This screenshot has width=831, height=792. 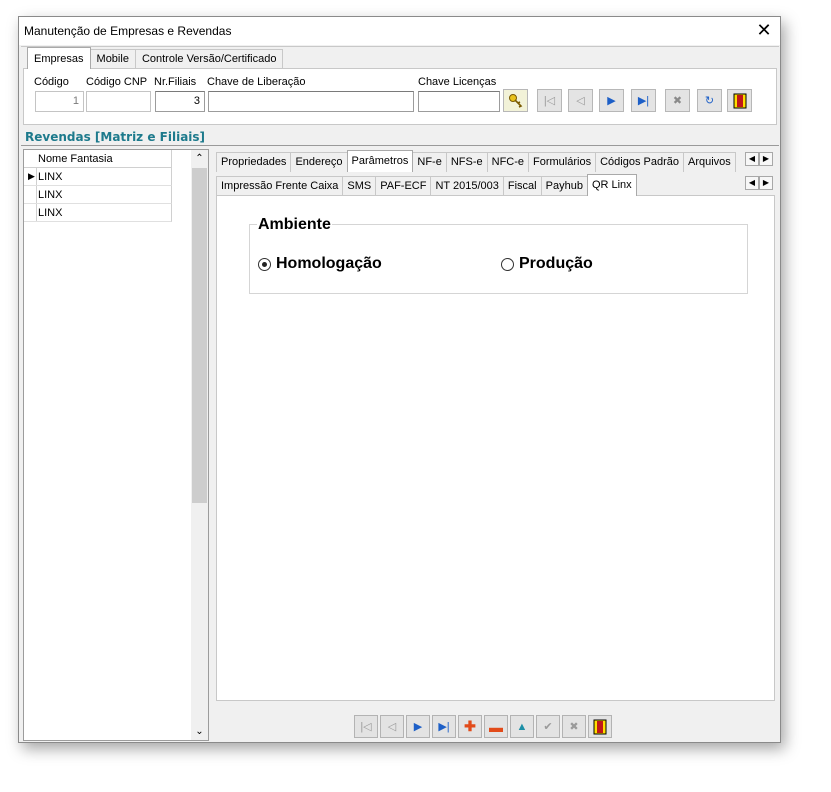 What do you see at coordinates (522, 186) in the screenshot?
I see `tab-fiscal: Fiscal` at bounding box center [522, 186].